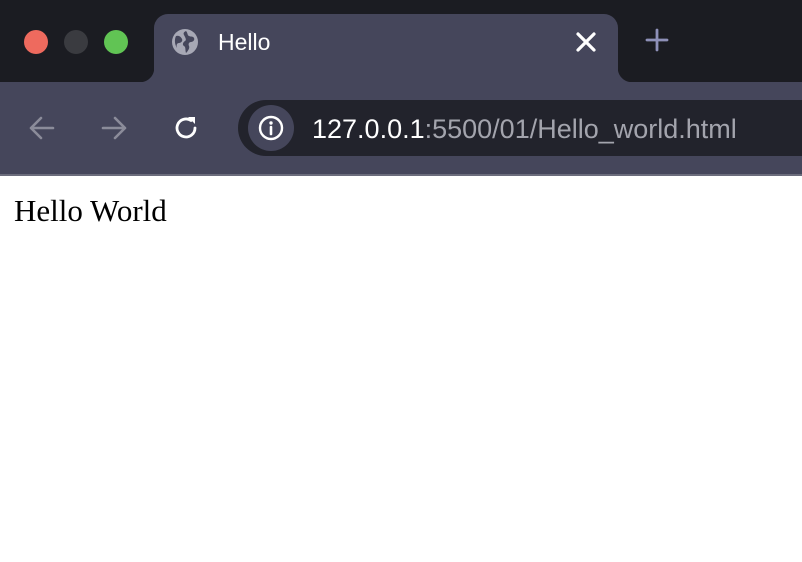 The width and height of the screenshot is (802, 562). I want to click on arrow-left-icon, so click(42, 128).